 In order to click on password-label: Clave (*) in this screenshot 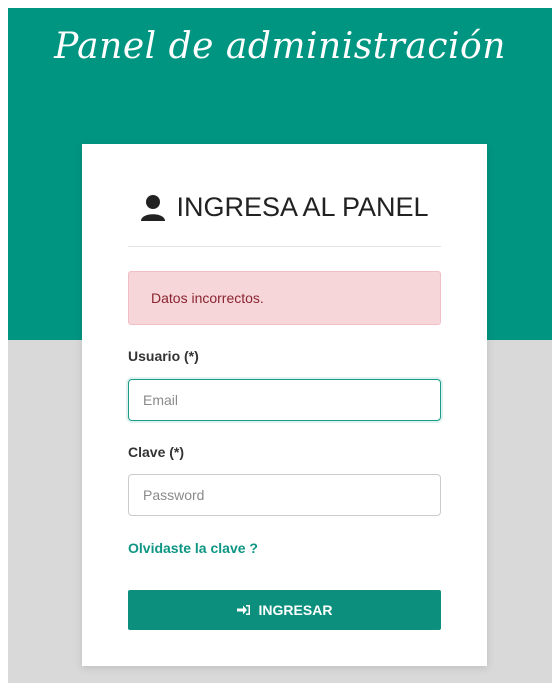, I will do `click(156, 452)`.